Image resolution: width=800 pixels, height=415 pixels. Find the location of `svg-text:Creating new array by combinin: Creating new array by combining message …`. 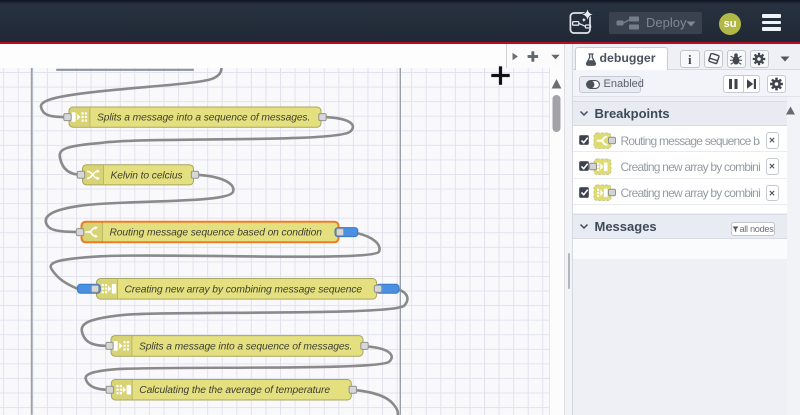

svg-text:Creating new array by combinin: Creating new array by combining message … is located at coordinates (244, 289).